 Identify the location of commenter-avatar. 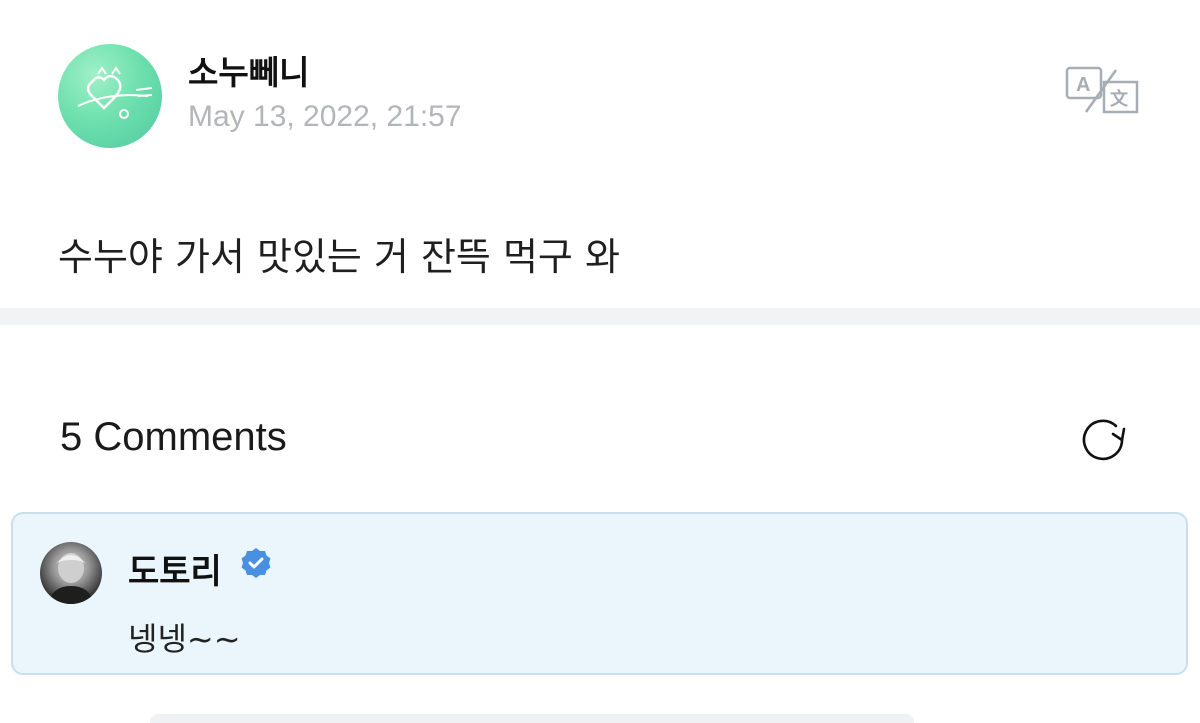
(71, 573).